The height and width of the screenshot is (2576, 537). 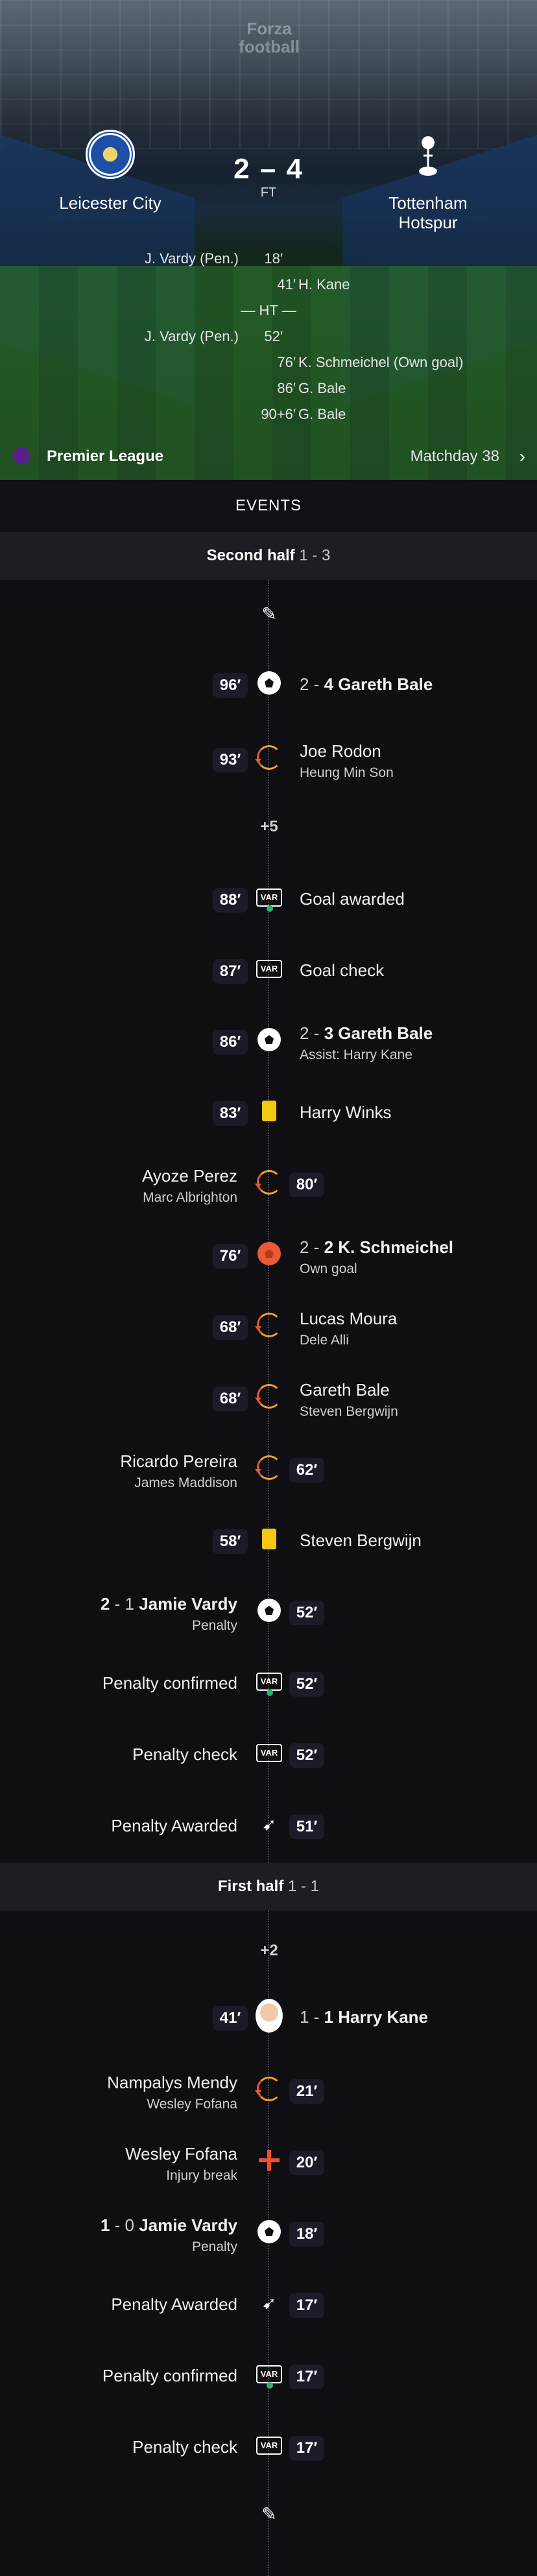 What do you see at coordinates (268, 1953) in the screenshot?
I see `event-row: +2` at bounding box center [268, 1953].